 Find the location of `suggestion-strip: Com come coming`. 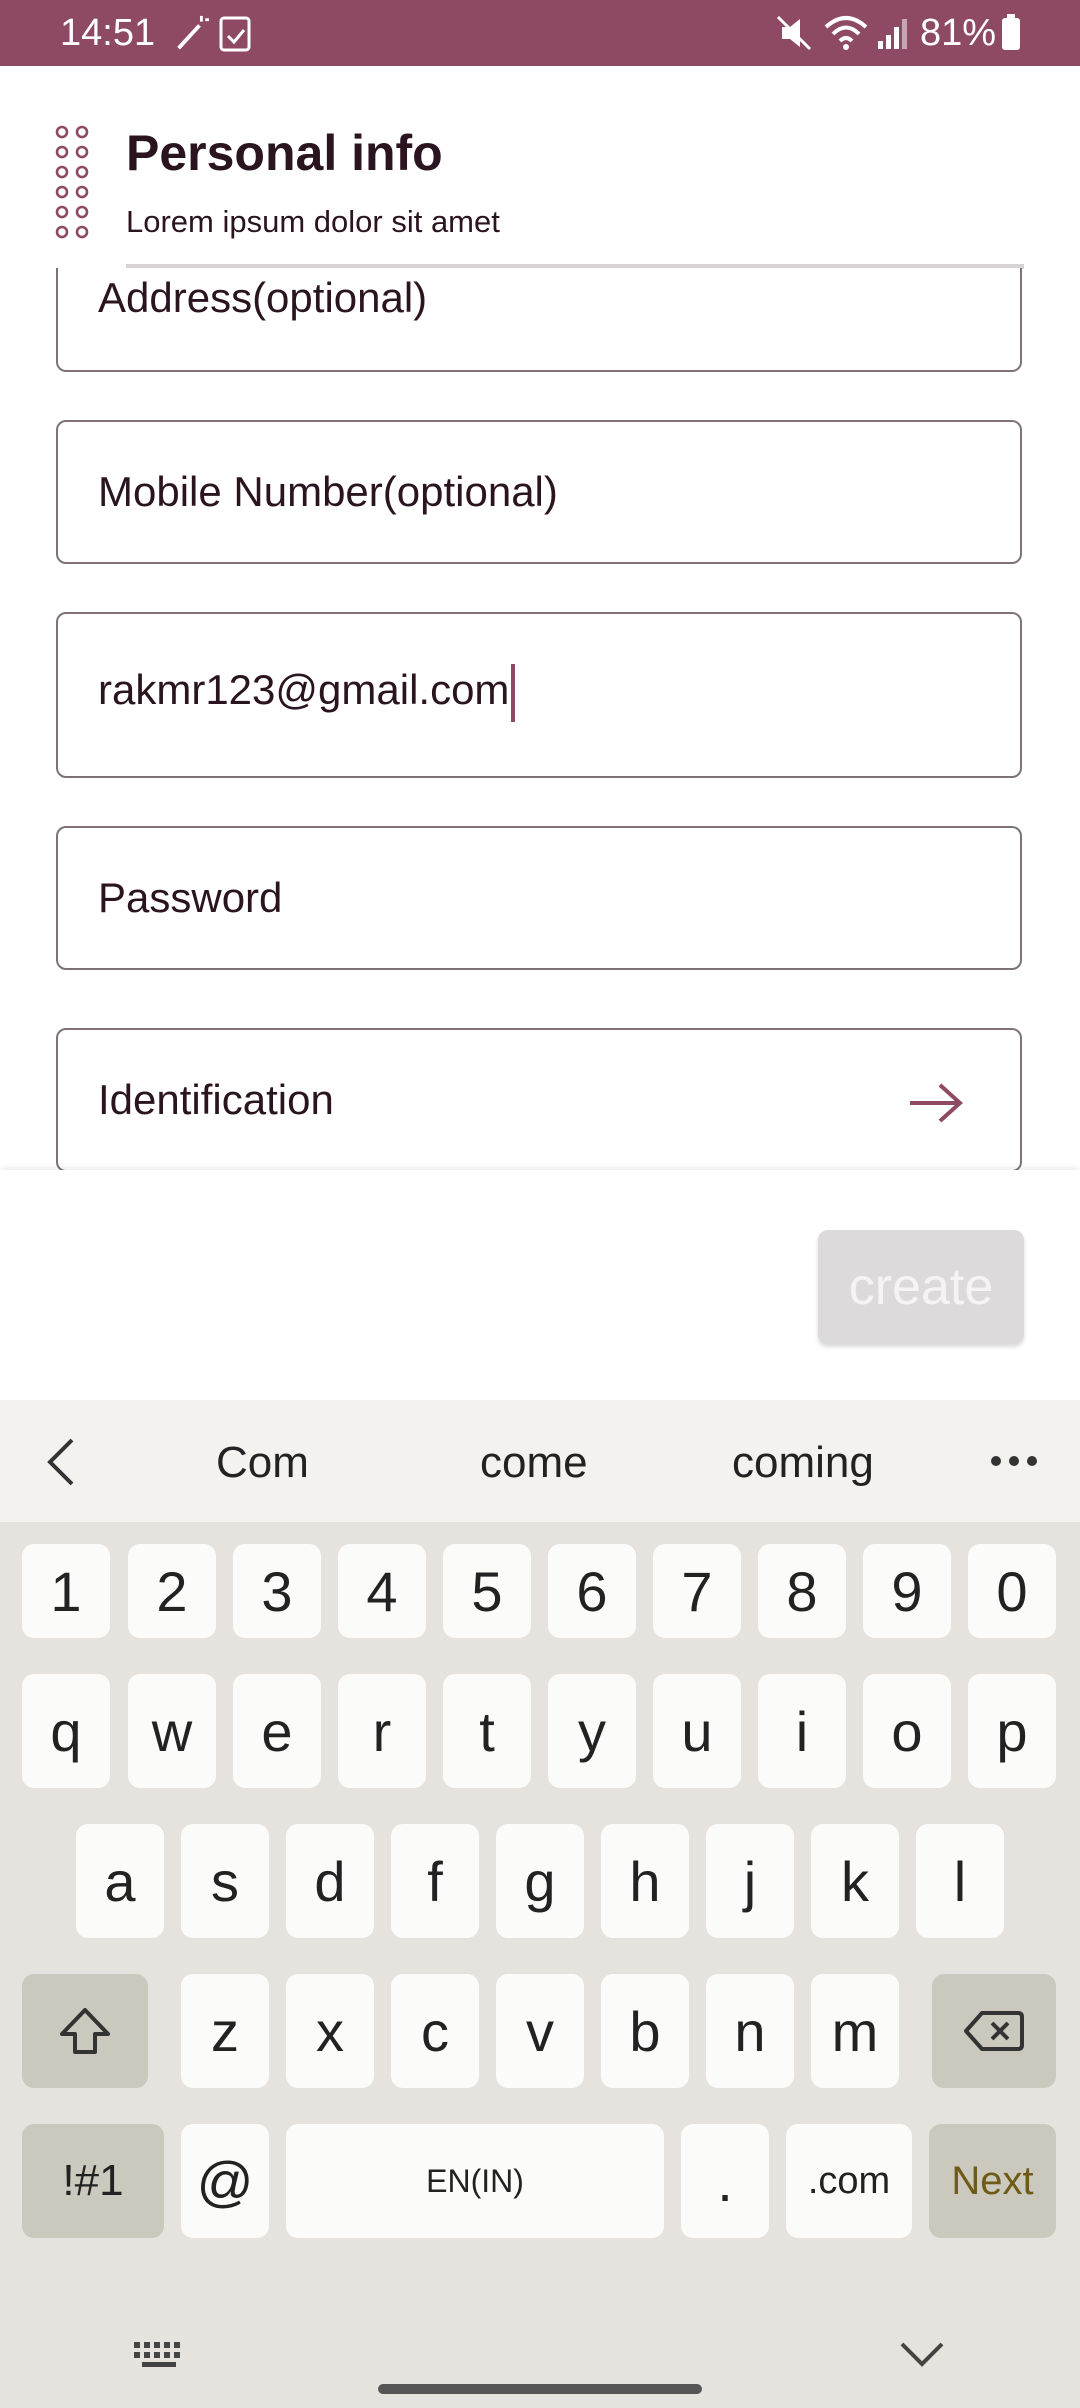

suggestion-strip: Com come coming is located at coordinates (540, 1461).